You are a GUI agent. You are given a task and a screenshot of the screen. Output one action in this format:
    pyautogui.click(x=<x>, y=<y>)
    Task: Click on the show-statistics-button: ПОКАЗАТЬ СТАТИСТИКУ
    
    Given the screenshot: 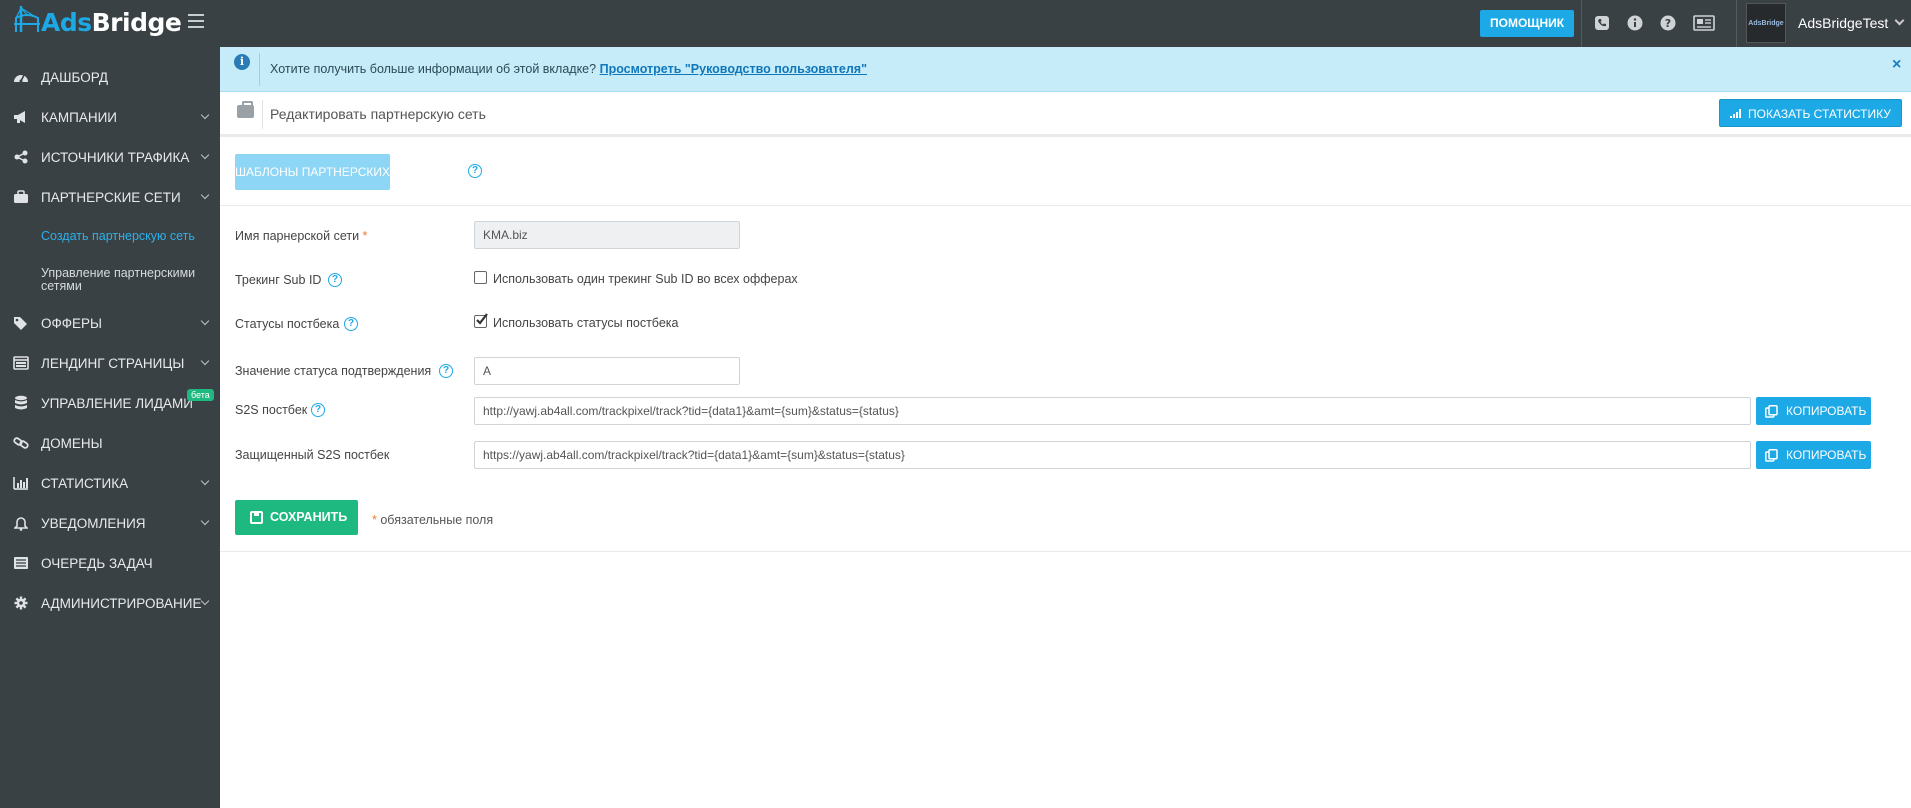 What is the action you would take?
    pyautogui.click(x=1810, y=113)
    